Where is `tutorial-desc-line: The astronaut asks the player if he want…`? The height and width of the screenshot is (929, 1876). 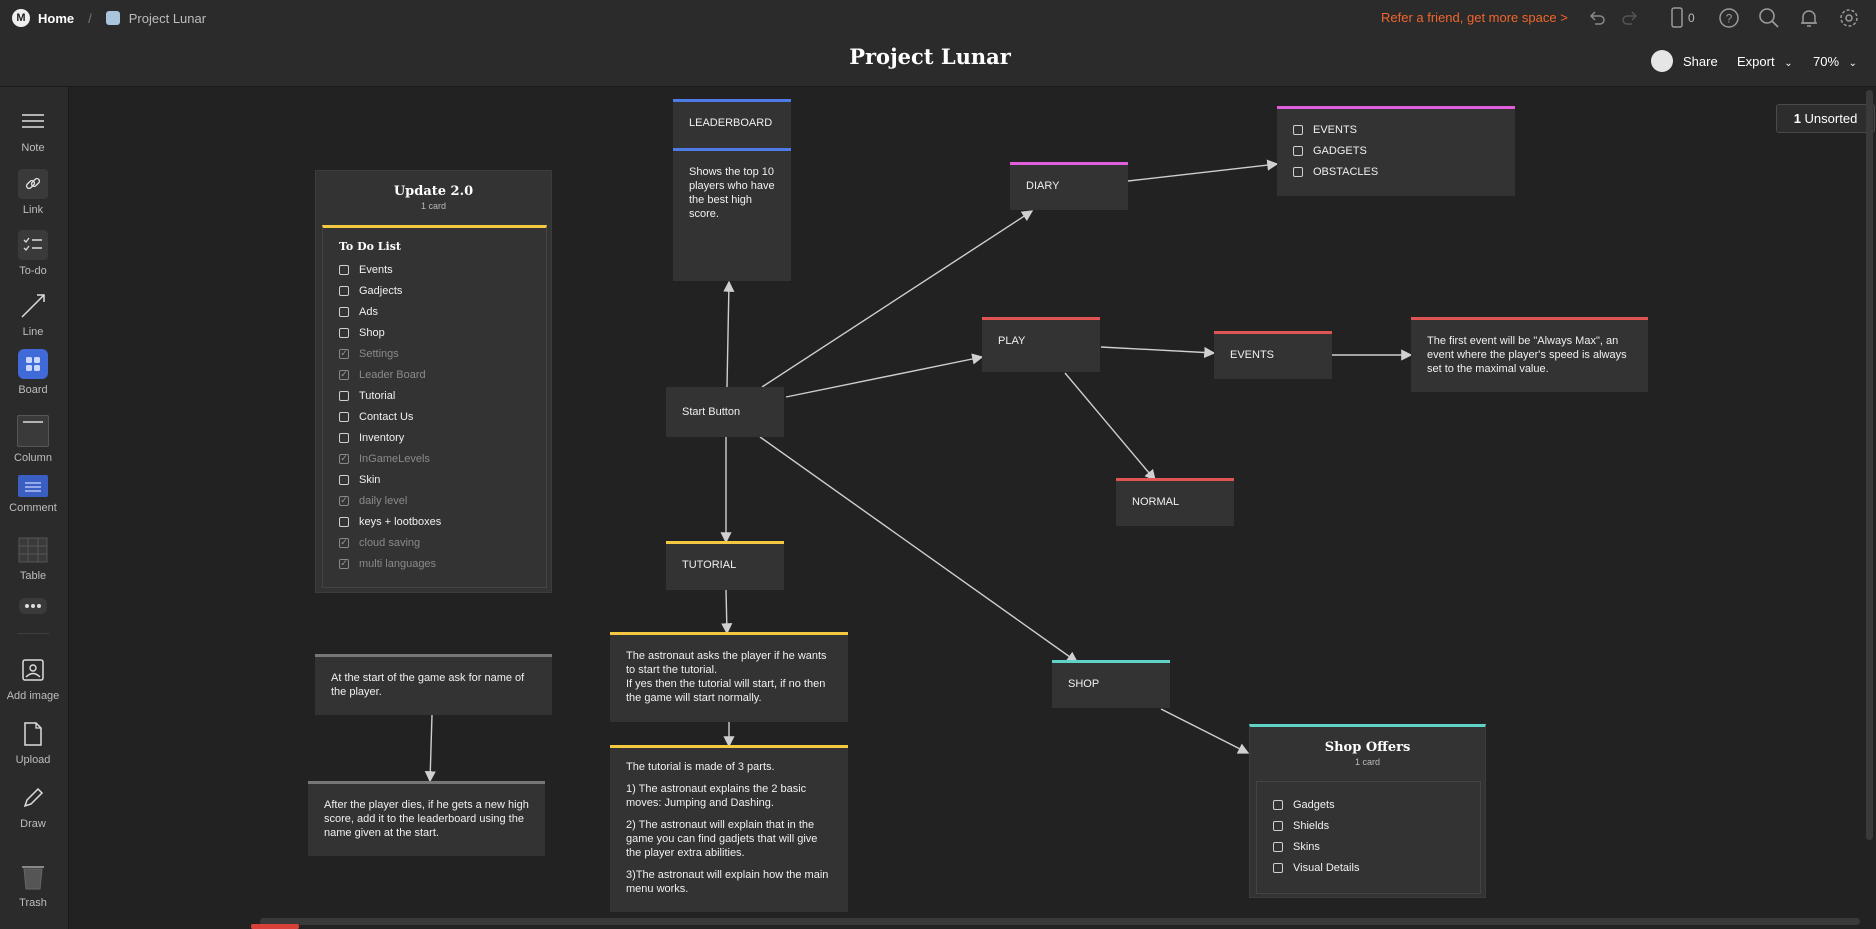 tutorial-desc-line: The astronaut asks the player if he want… is located at coordinates (726, 663).